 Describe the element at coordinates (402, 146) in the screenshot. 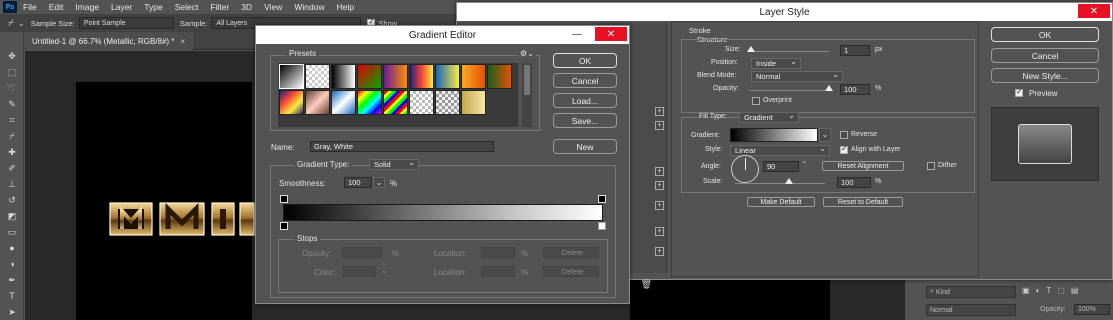

I see `gradient-name-field: Gray, White` at that location.